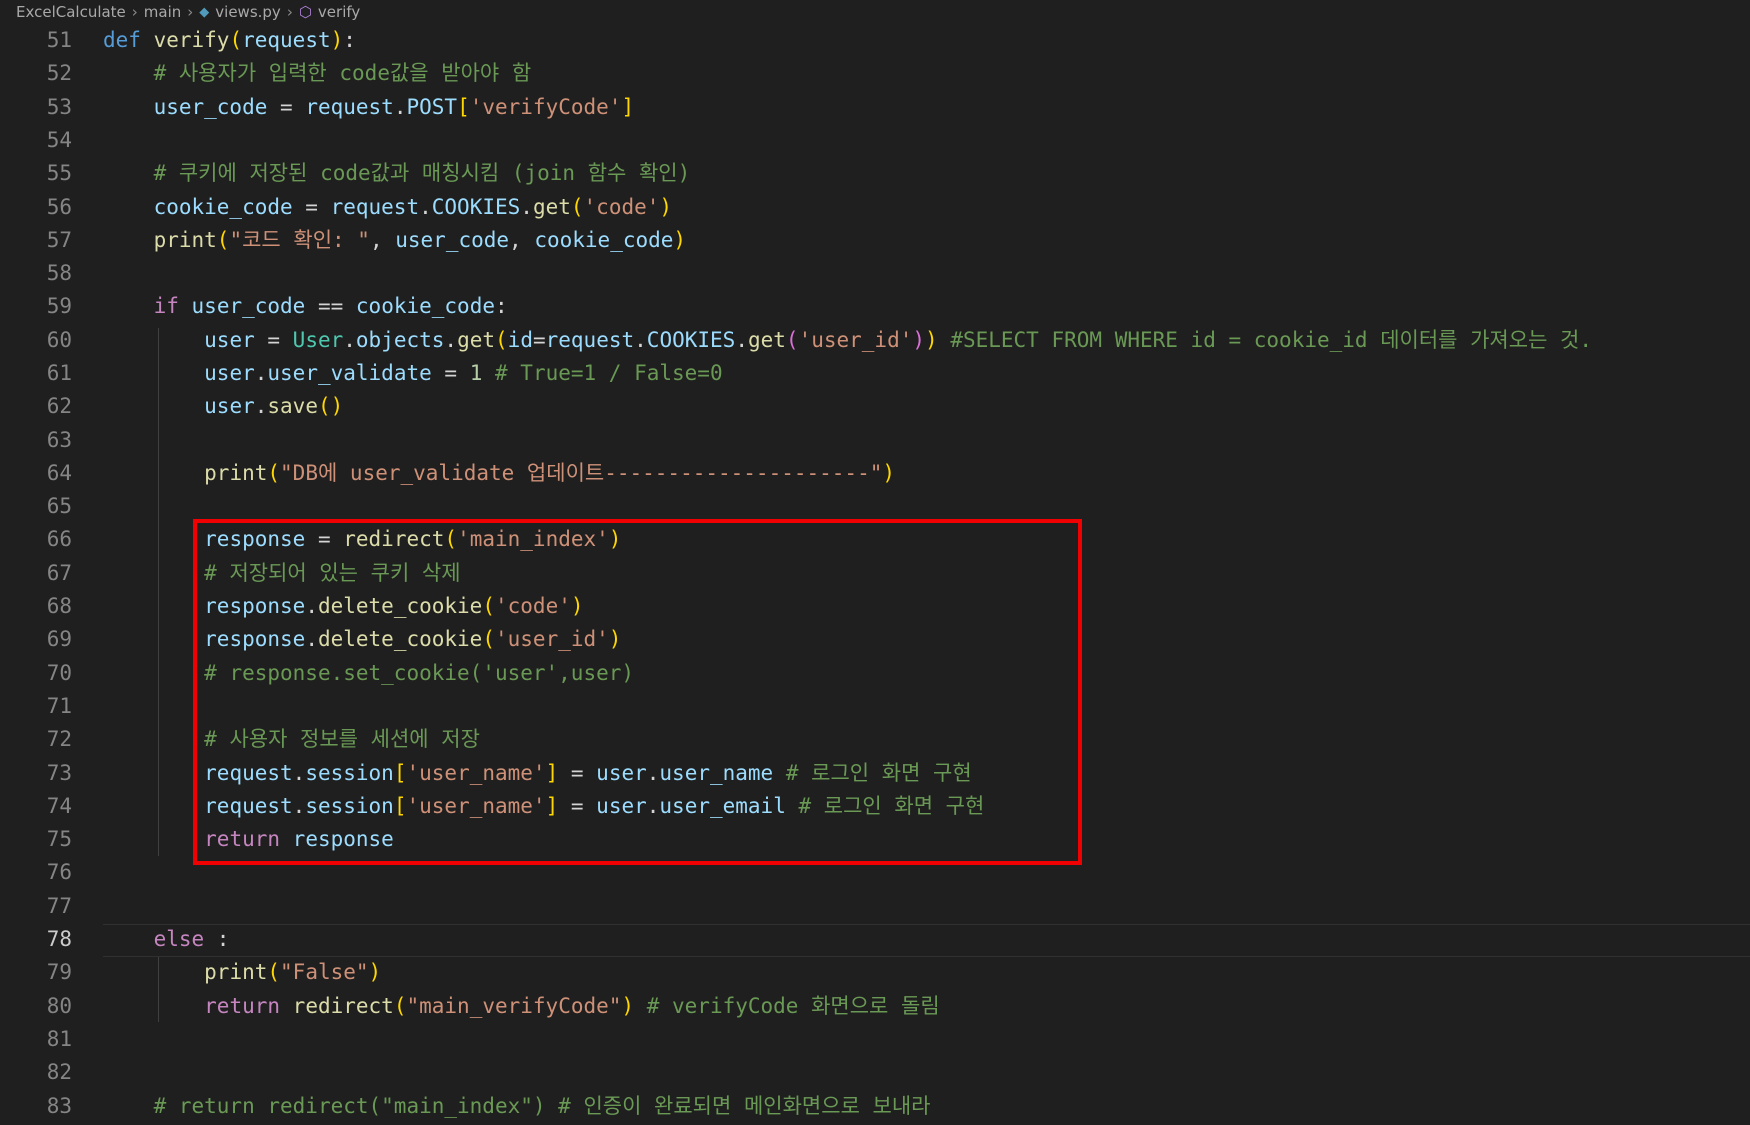  What do you see at coordinates (248, 12) in the screenshot?
I see `breadcrumb-file: views.py` at bounding box center [248, 12].